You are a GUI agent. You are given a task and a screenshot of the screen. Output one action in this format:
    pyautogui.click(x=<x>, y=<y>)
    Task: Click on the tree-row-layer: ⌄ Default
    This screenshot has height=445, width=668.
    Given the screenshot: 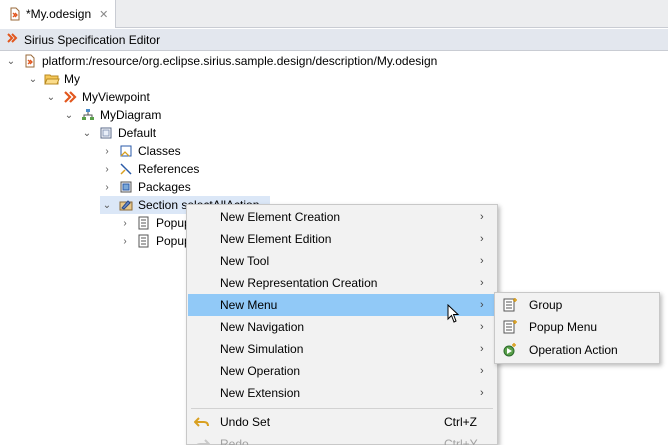 What is the action you would take?
    pyautogui.click(x=118, y=133)
    